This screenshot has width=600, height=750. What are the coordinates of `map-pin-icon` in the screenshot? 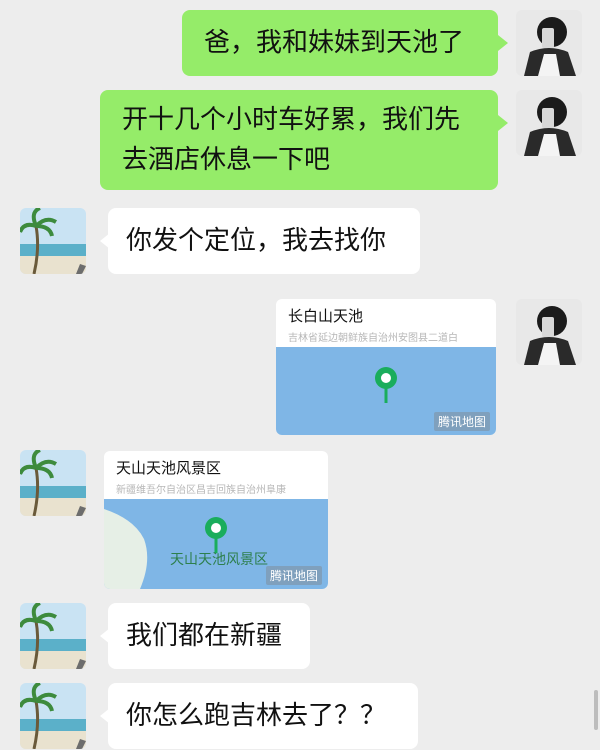 It's located at (386, 385).